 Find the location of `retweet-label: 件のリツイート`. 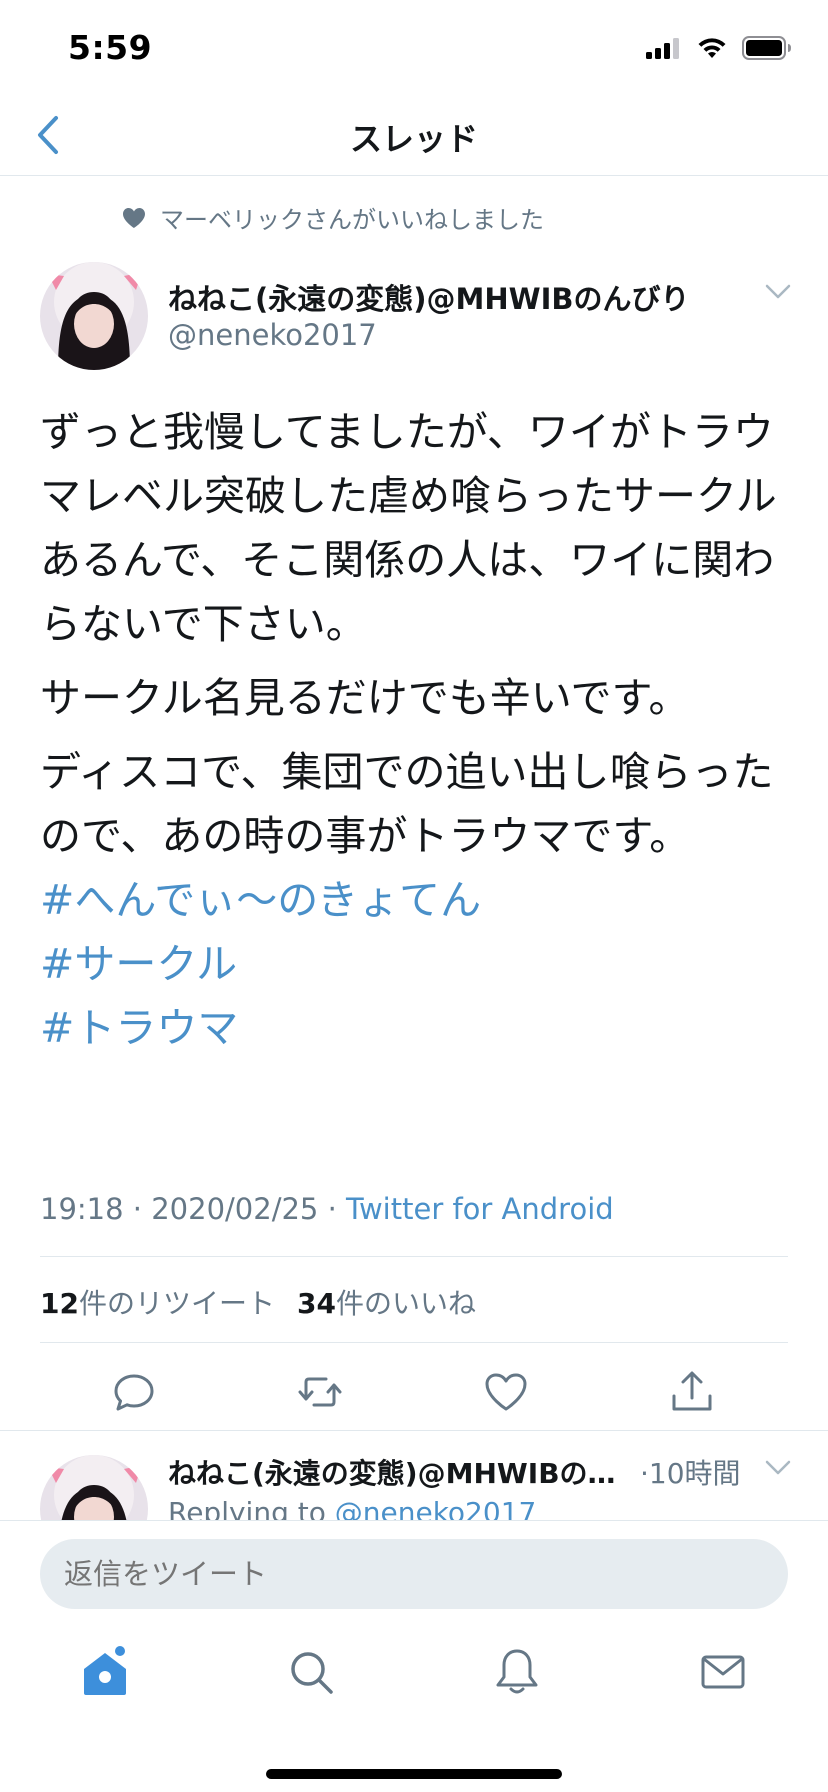

retweet-label: 件のリツイート is located at coordinates (176, 1303).